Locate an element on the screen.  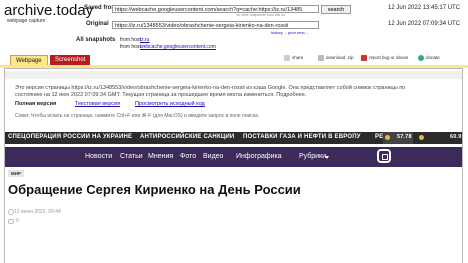
saved-date: 12 Jun 2022 13:45:17 UTC is located at coordinates (424, 8).